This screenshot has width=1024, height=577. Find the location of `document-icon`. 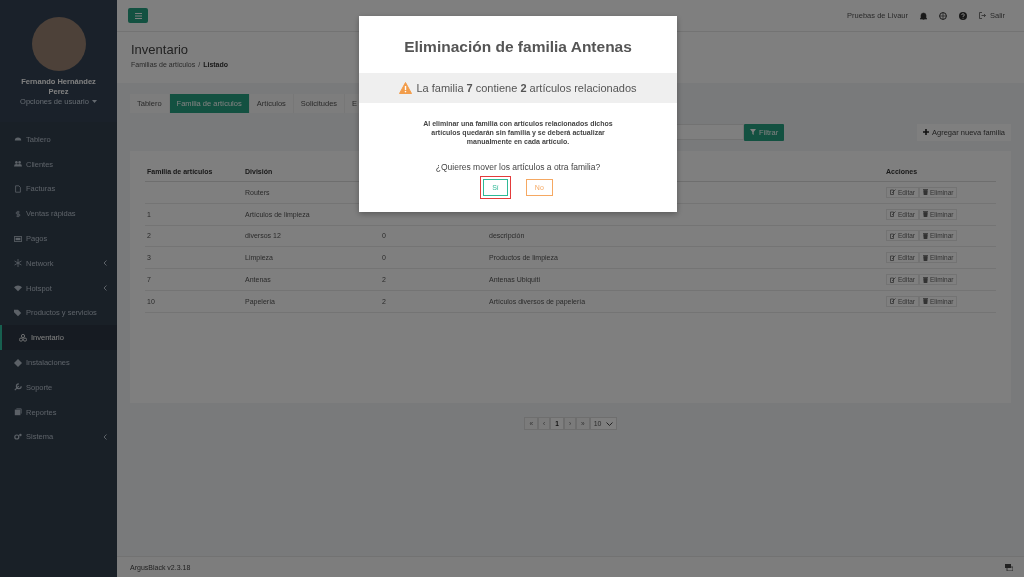

document-icon is located at coordinates (18, 189).